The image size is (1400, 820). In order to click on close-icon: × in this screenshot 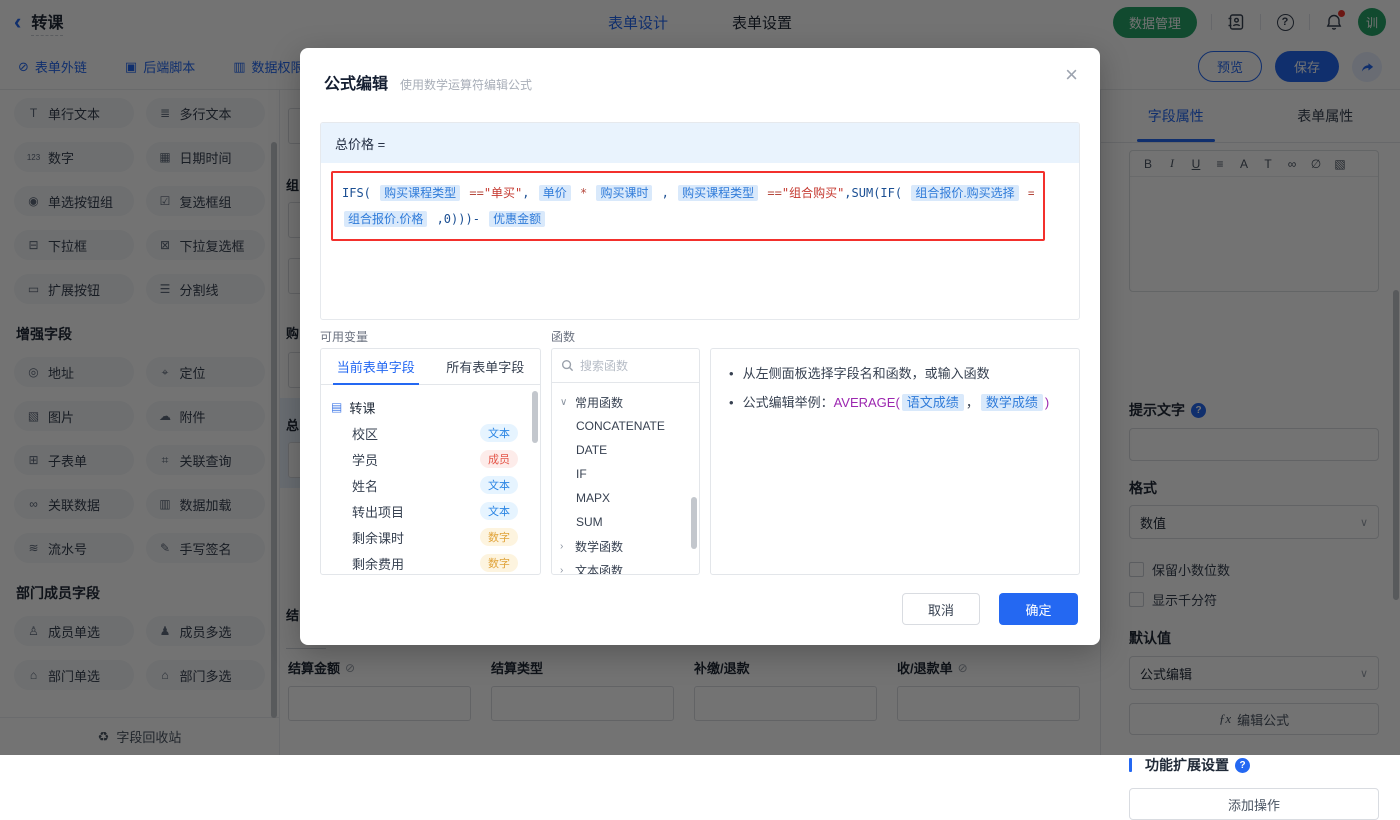, I will do `click(1071, 75)`.